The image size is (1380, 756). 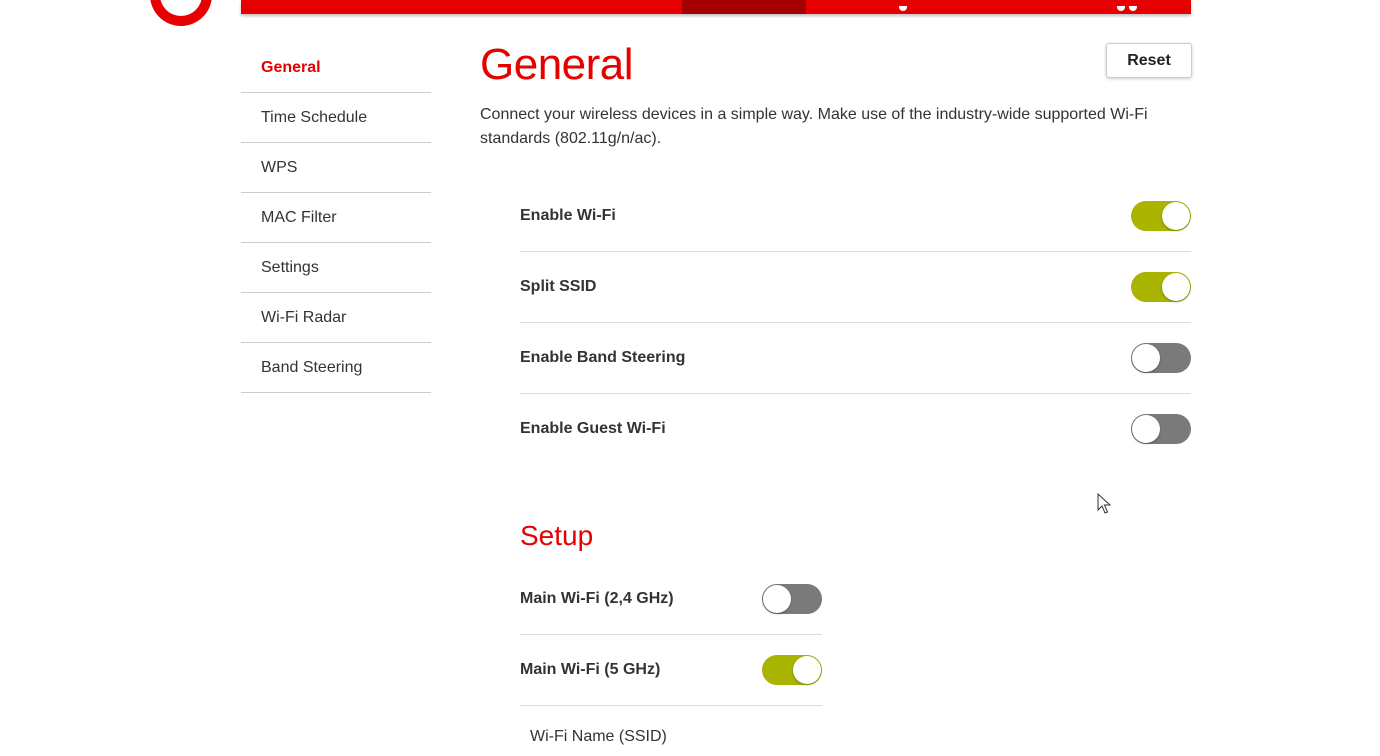 I want to click on guest-wifi-label: Enable Guest Wi-Fi, so click(x=593, y=428).